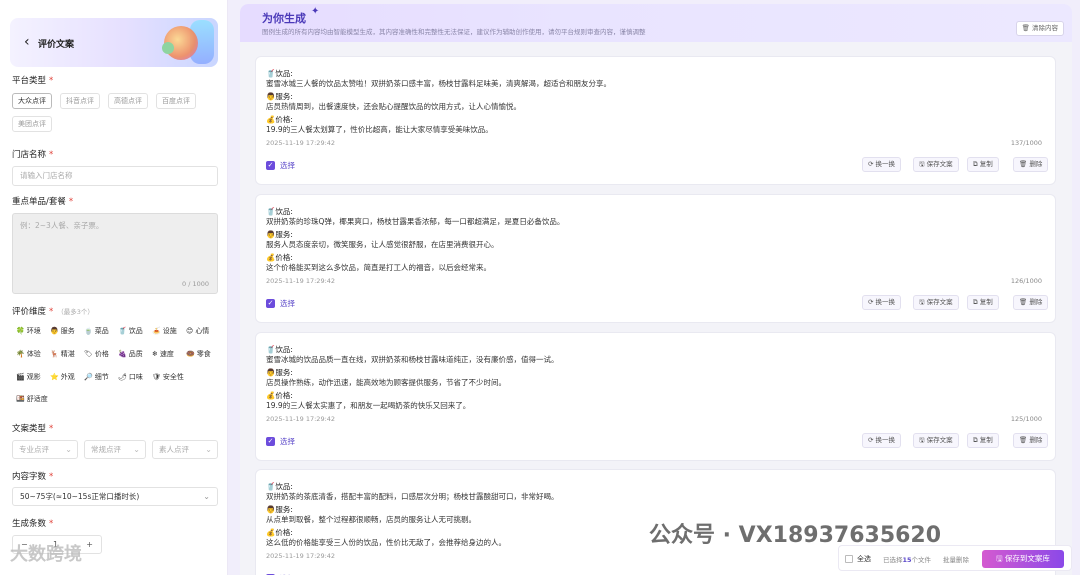 Image resolution: width=1080 pixels, height=575 pixels. What do you see at coordinates (1026, 143) in the screenshot?
I see `card-char-count: 137/1000` at bounding box center [1026, 143].